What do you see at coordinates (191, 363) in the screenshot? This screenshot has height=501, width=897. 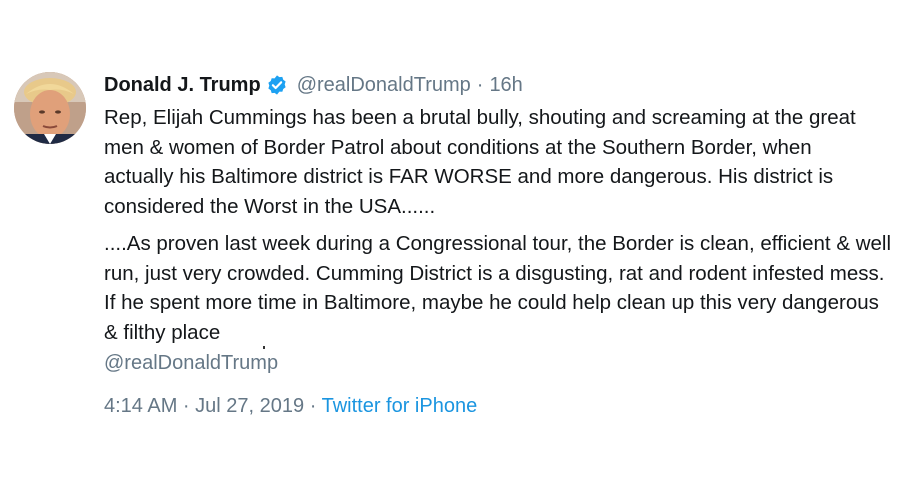 I see `quoted-tweet-handle: @realDonaldTrump` at bounding box center [191, 363].